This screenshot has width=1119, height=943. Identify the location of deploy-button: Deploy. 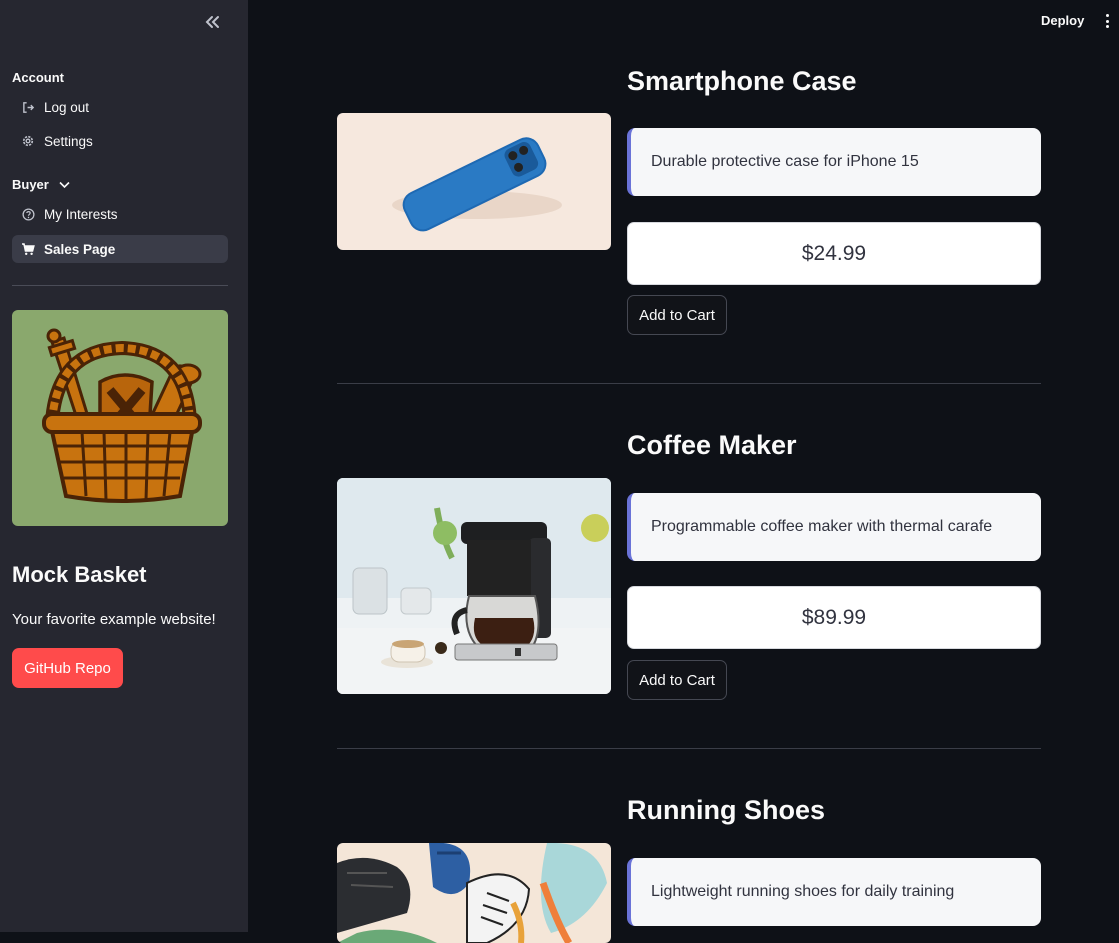
(1062, 20).